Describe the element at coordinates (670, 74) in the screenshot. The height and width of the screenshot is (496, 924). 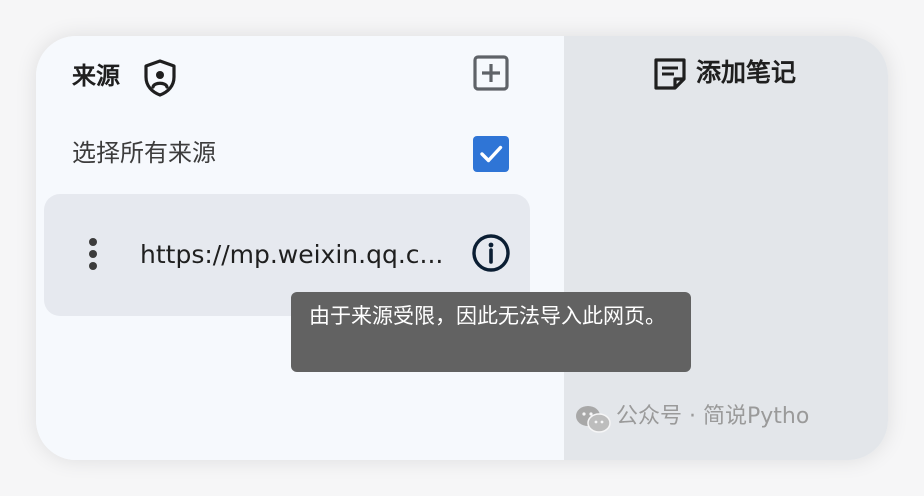
I see `sticky-note-icon` at that location.